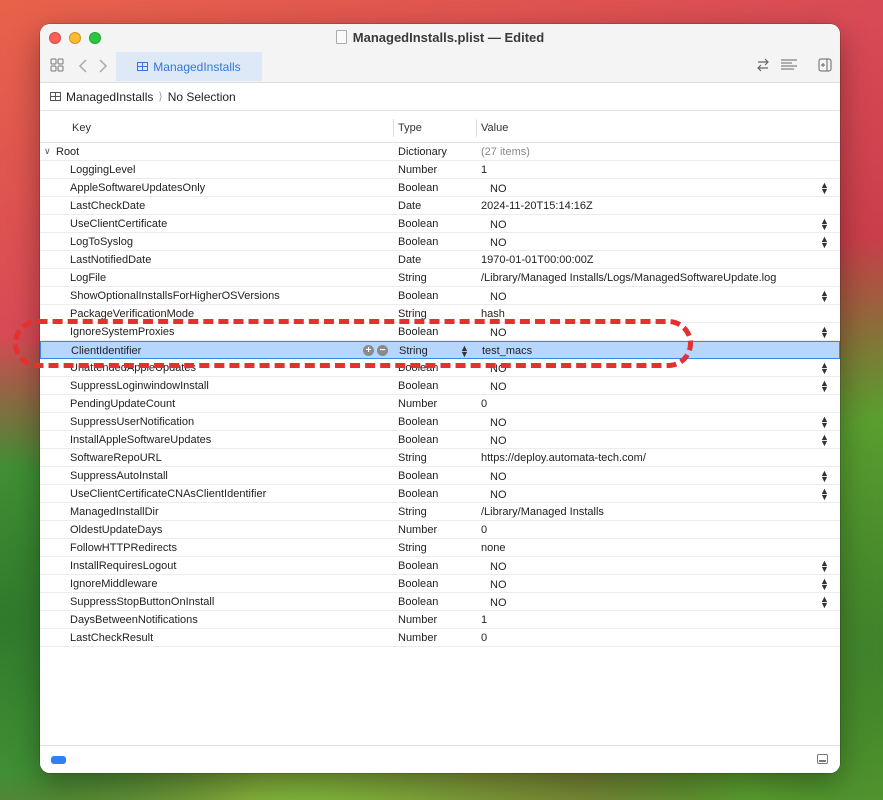 The height and width of the screenshot is (800, 883). What do you see at coordinates (537, 206) in the screenshot?
I see `row-value: 2024-11-20T15:14:16Z` at bounding box center [537, 206].